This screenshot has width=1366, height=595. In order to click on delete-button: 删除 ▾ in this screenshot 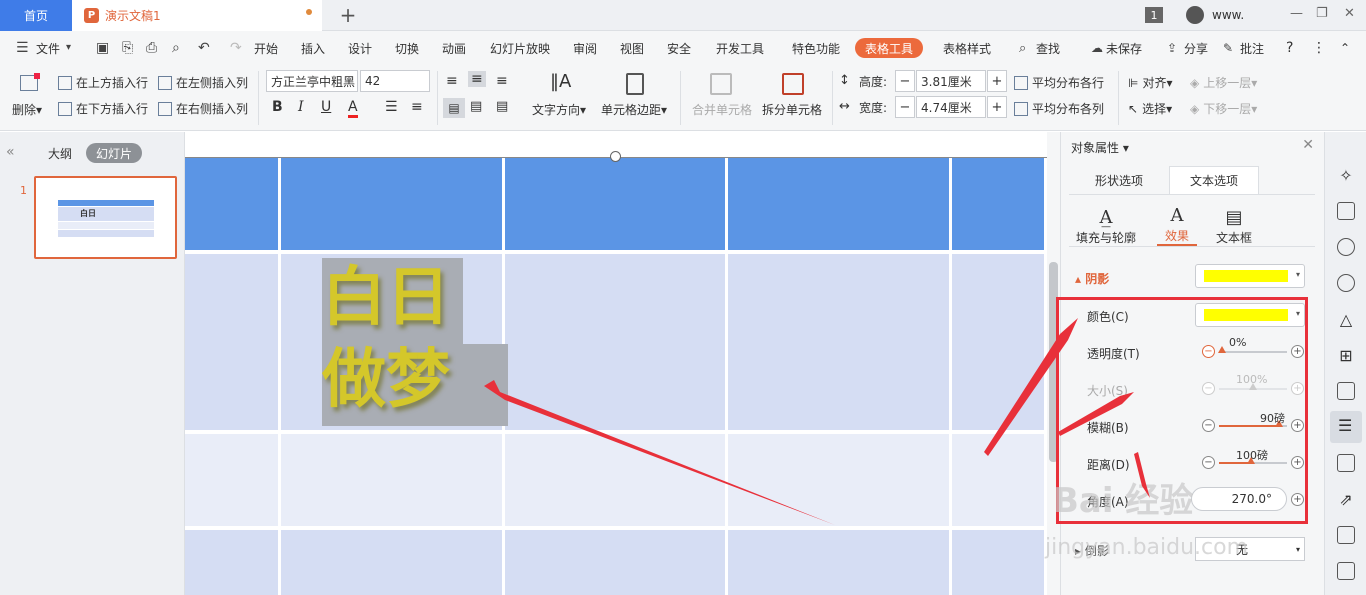, I will do `click(27, 109)`.